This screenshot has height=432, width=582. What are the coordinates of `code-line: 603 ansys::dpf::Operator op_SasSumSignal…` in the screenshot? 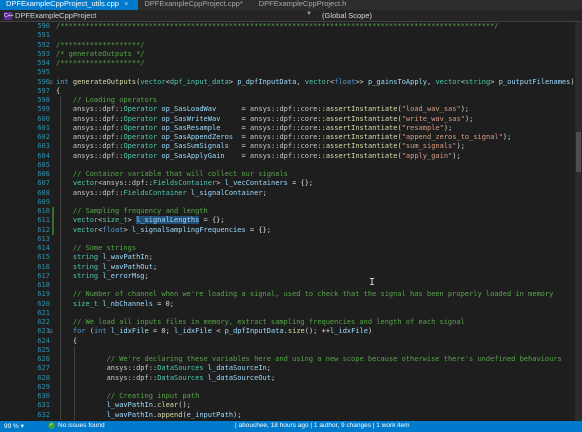 It's located at (291, 146).